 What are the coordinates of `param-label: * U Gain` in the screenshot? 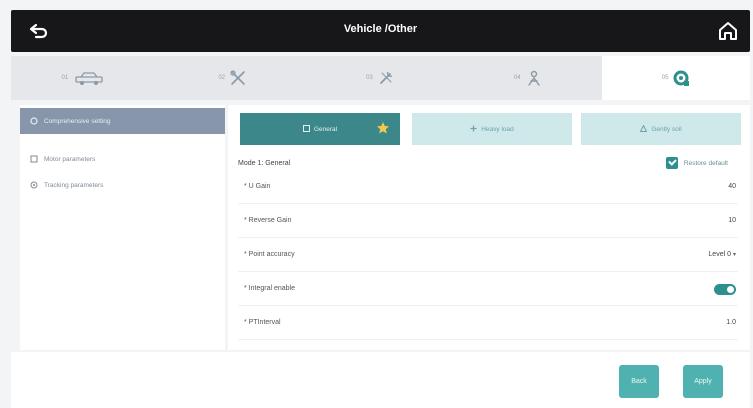 It's located at (257, 186).